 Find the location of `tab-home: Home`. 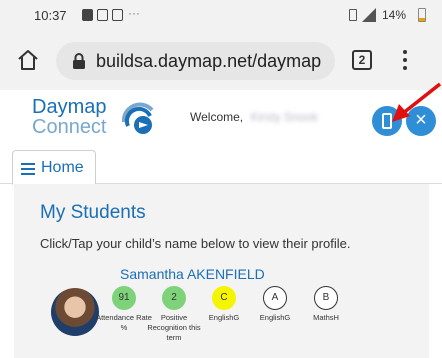

tab-home: Home is located at coordinates (54, 167).